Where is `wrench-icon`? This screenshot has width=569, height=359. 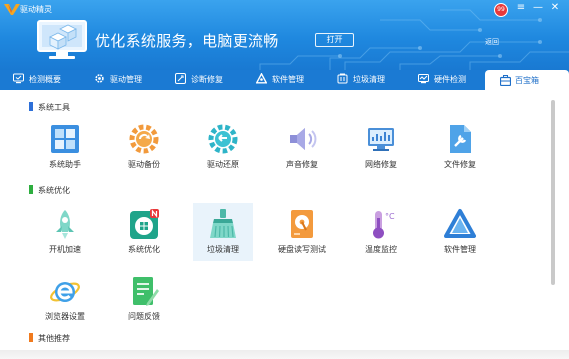 wrench-icon is located at coordinates (180, 78).